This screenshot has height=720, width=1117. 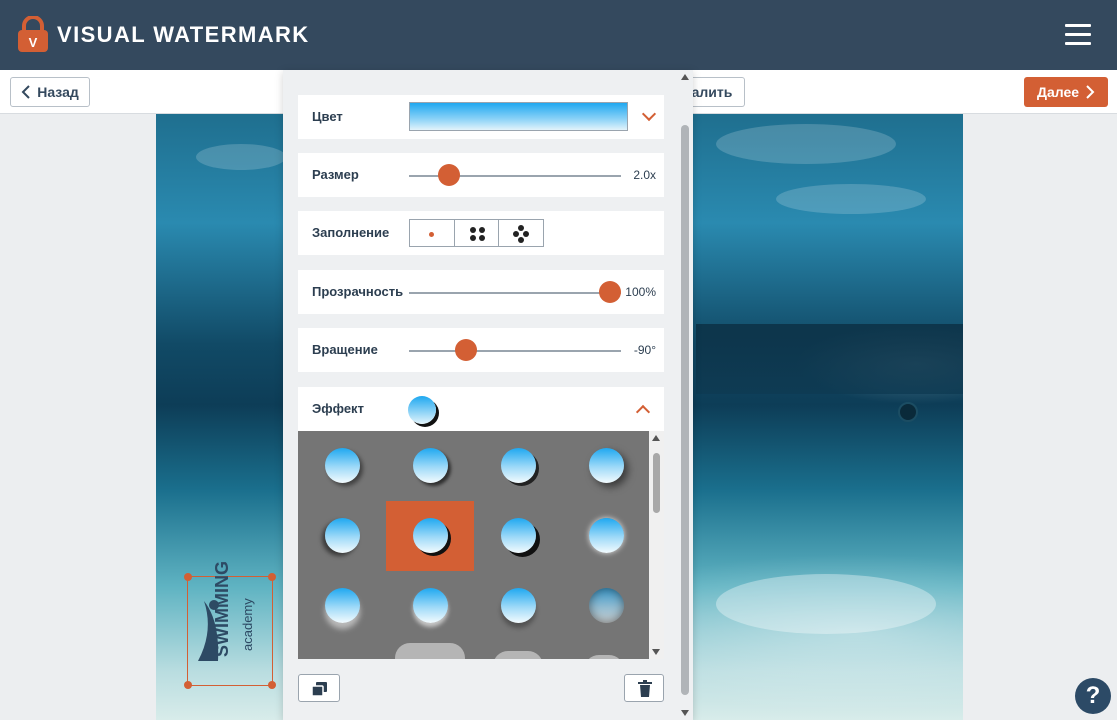 I want to click on effect-grid, so click(x=481, y=545).